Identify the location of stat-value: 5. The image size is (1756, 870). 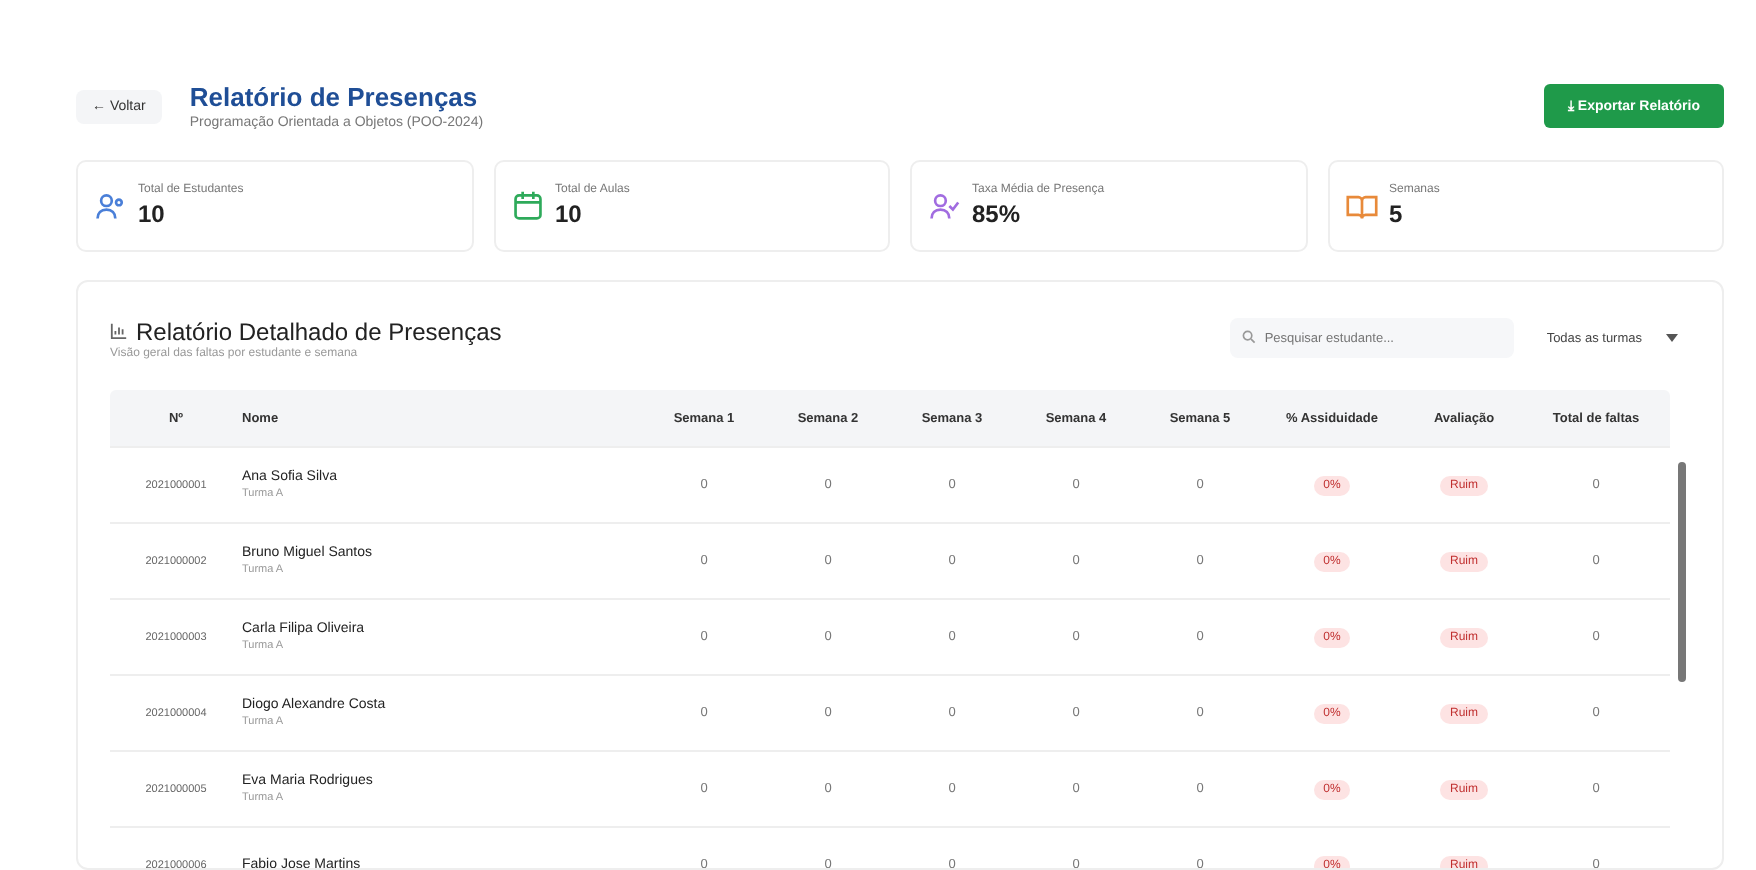
(1397, 214).